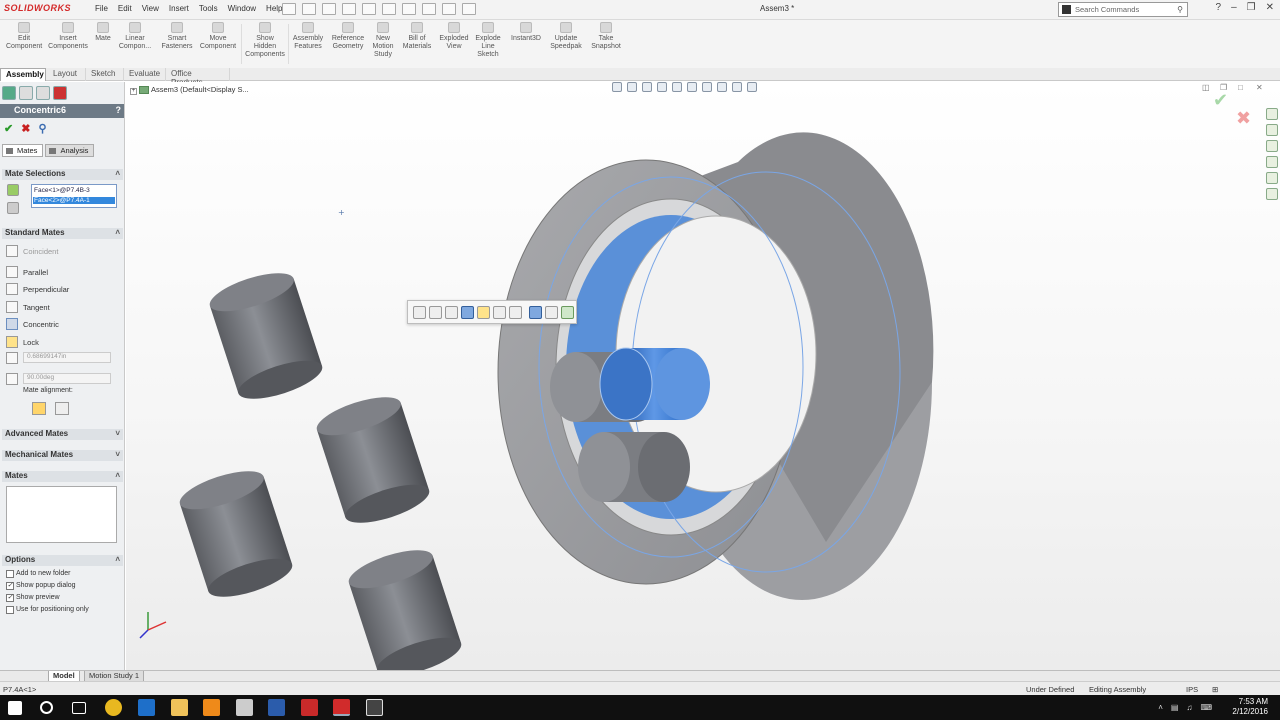  Describe the element at coordinates (198, 77) in the screenshot. I see `tab-office-products: Office Products` at that location.